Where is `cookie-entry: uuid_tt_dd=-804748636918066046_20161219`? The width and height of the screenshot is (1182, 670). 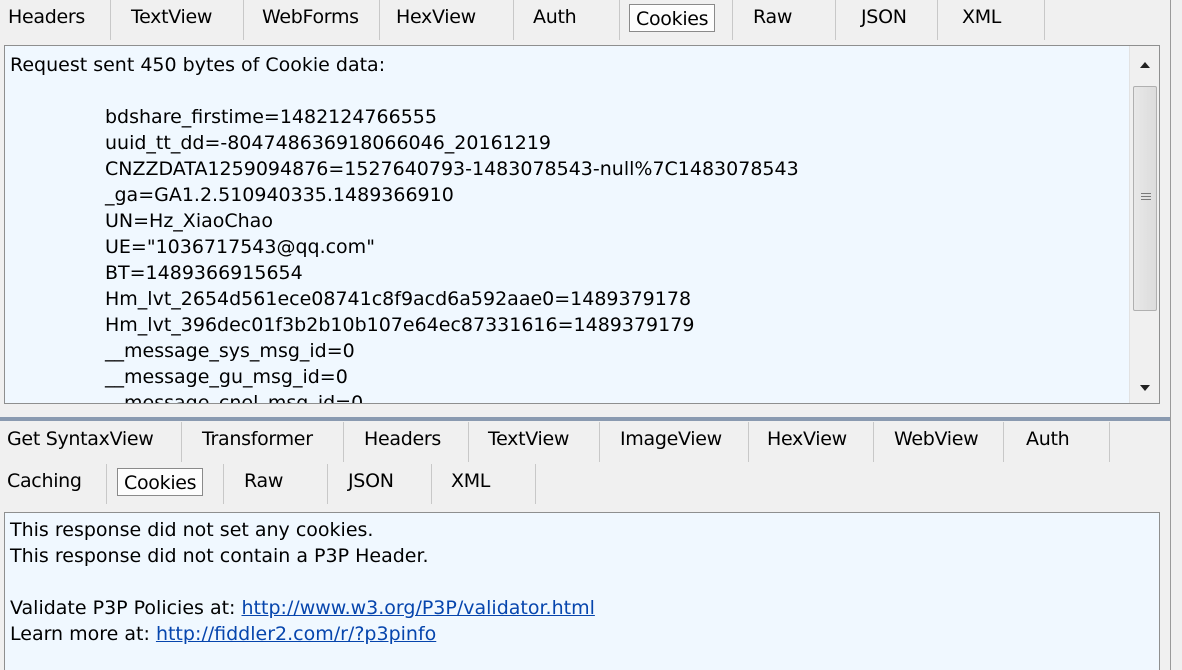 cookie-entry: uuid_tt_dd=-804748636918066046_20161219 is located at coordinates (328, 143).